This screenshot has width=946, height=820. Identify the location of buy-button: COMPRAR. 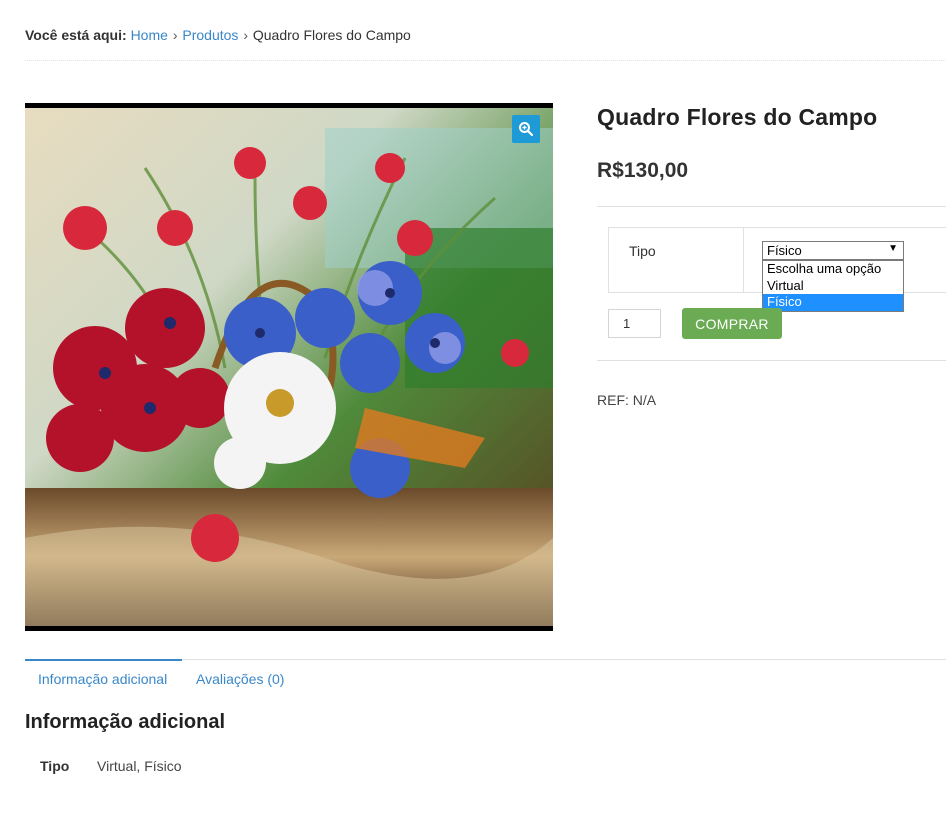
(732, 323).